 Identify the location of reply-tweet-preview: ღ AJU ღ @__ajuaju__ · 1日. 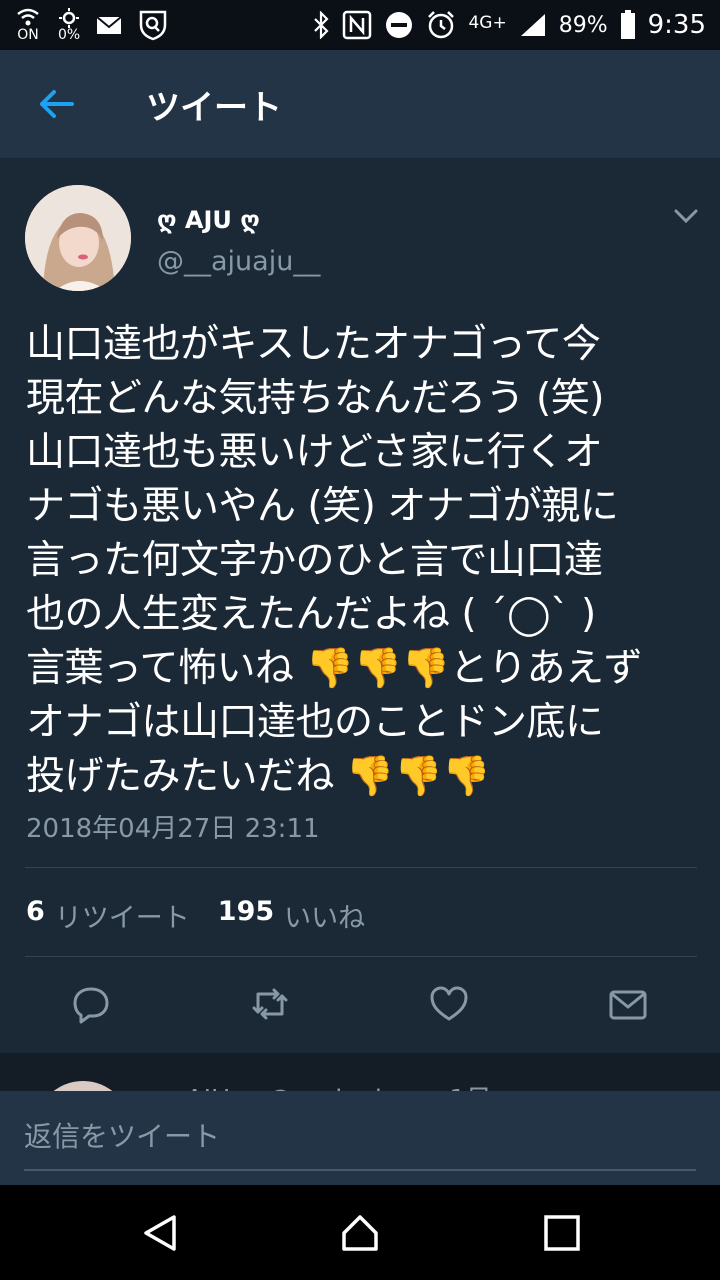
(360, 1072).